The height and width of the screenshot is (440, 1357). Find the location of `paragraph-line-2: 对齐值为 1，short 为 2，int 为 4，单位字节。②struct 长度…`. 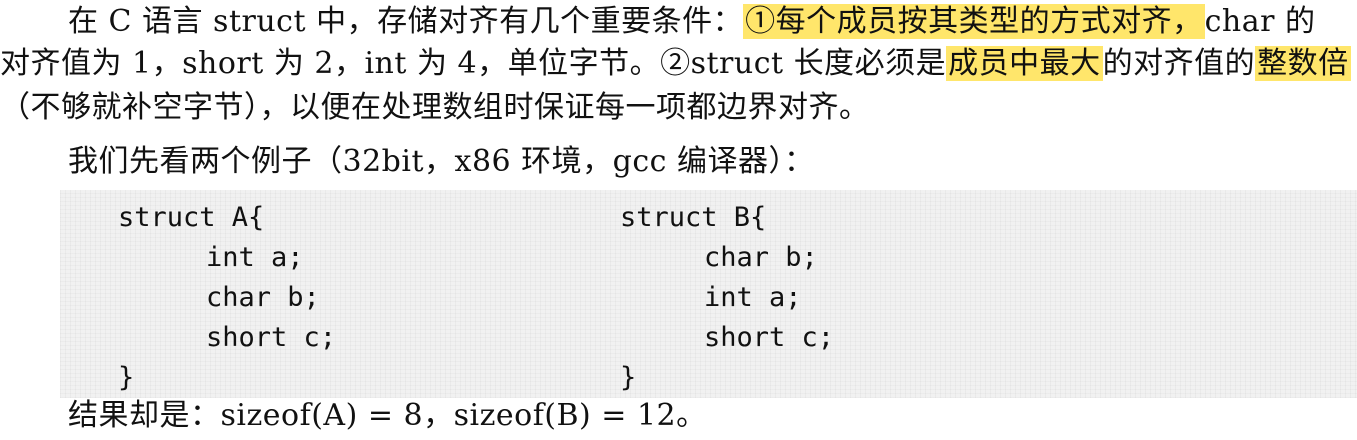

paragraph-line-2: 对齐值为 1，short 为 2，int 为 4，单位字节。②struct 长度… is located at coordinates (675, 64).